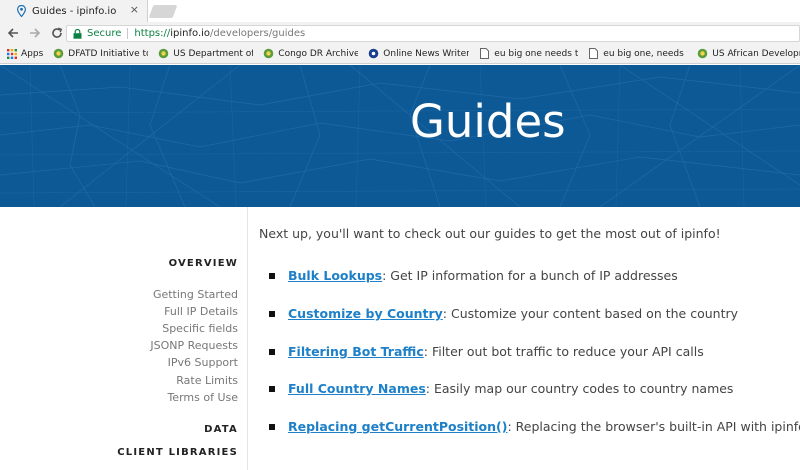 The height and width of the screenshot is (470, 800). What do you see at coordinates (13, 33) in the screenshot?
I see `back-arrow-icon` at bounding box center [13, 33].